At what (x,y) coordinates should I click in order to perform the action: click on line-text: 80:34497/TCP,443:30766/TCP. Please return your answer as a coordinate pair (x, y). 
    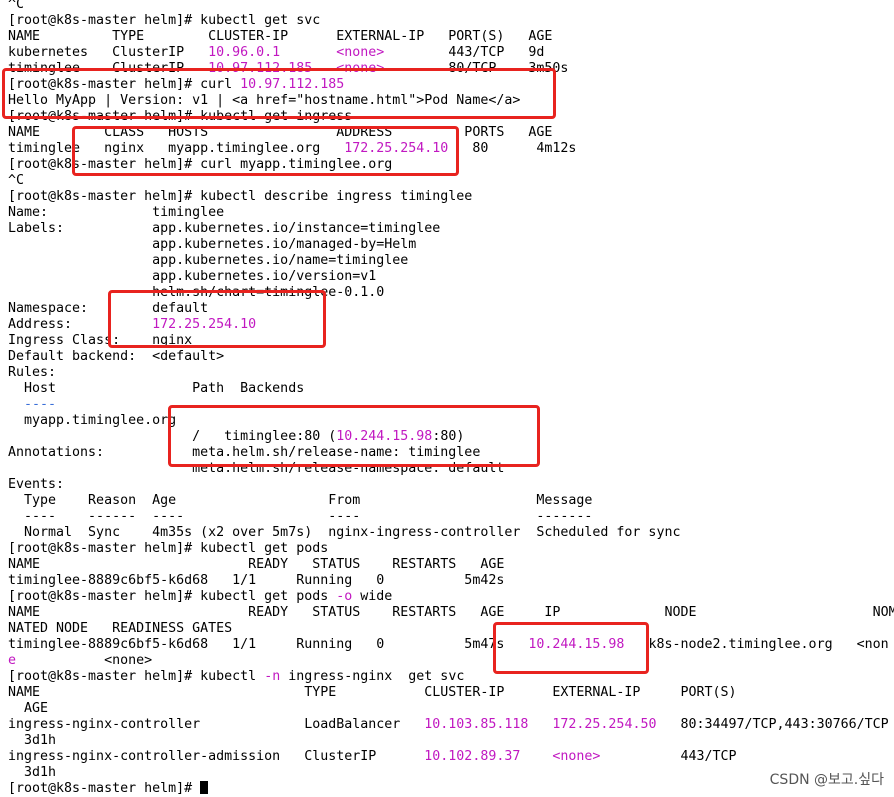
    Looking at the image, I should click on (772, 724).